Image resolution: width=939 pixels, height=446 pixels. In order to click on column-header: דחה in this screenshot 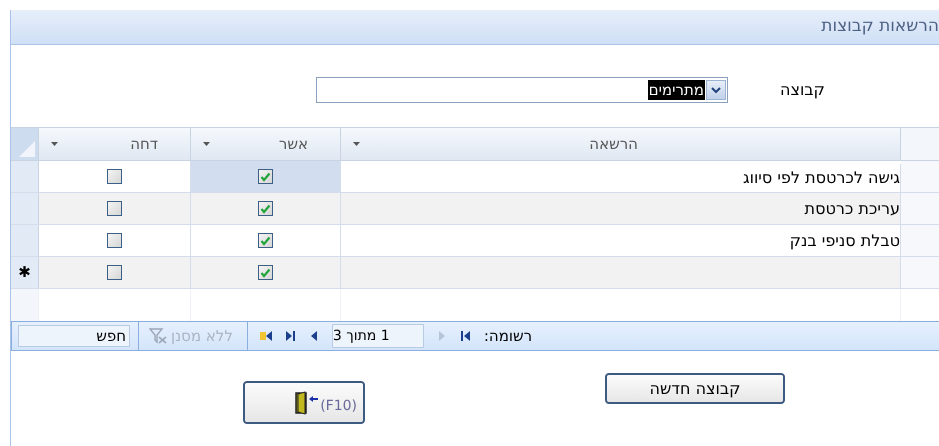, I will do `click(115, 144)`.